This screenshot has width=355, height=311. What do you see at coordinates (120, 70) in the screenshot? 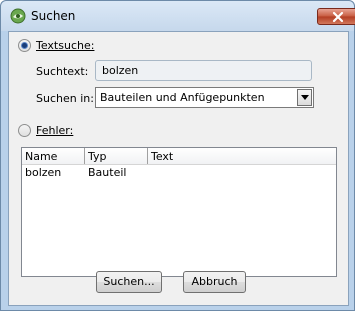
I see `searchtext-value: bolzen` at bounding box center [120, 70].